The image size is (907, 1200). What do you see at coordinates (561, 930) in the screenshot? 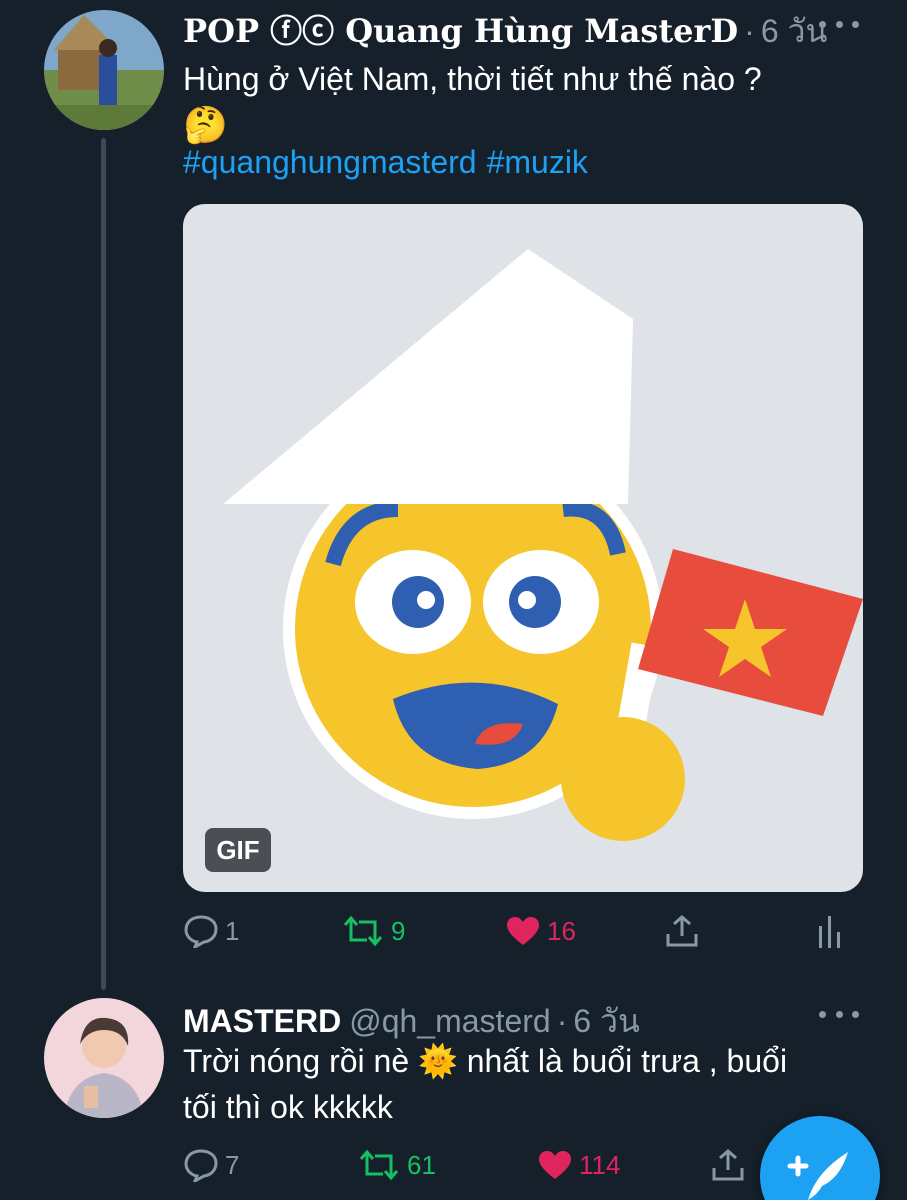
I see `like-count: 16` at bounding box center [561, 930].